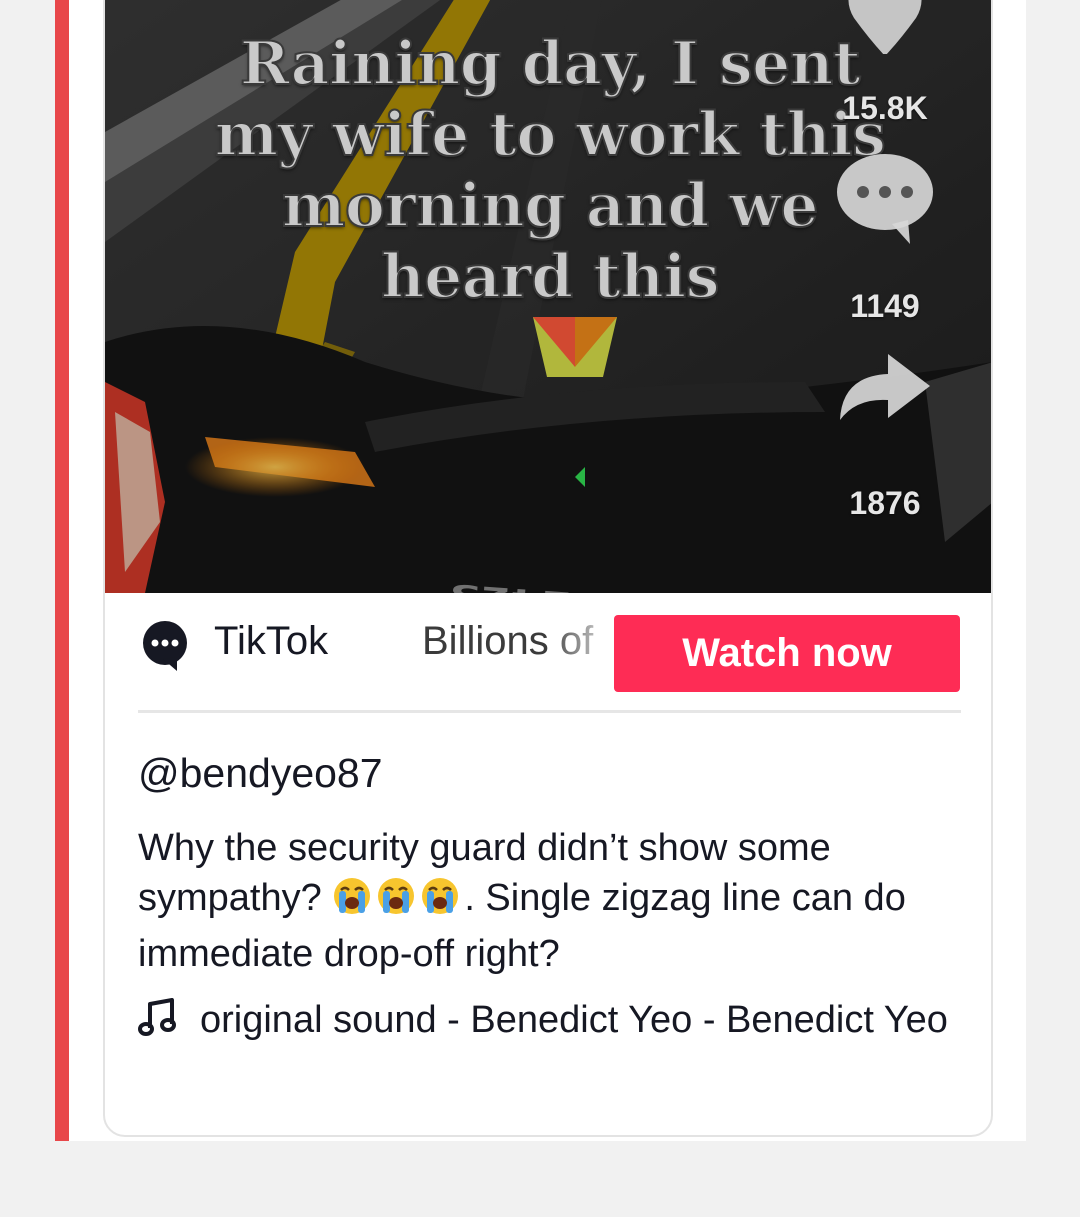 Image resolution: width=1080 pixels, height=1217 pixels. I want to click on watch-now-button: Watch now, so click(787, 653).